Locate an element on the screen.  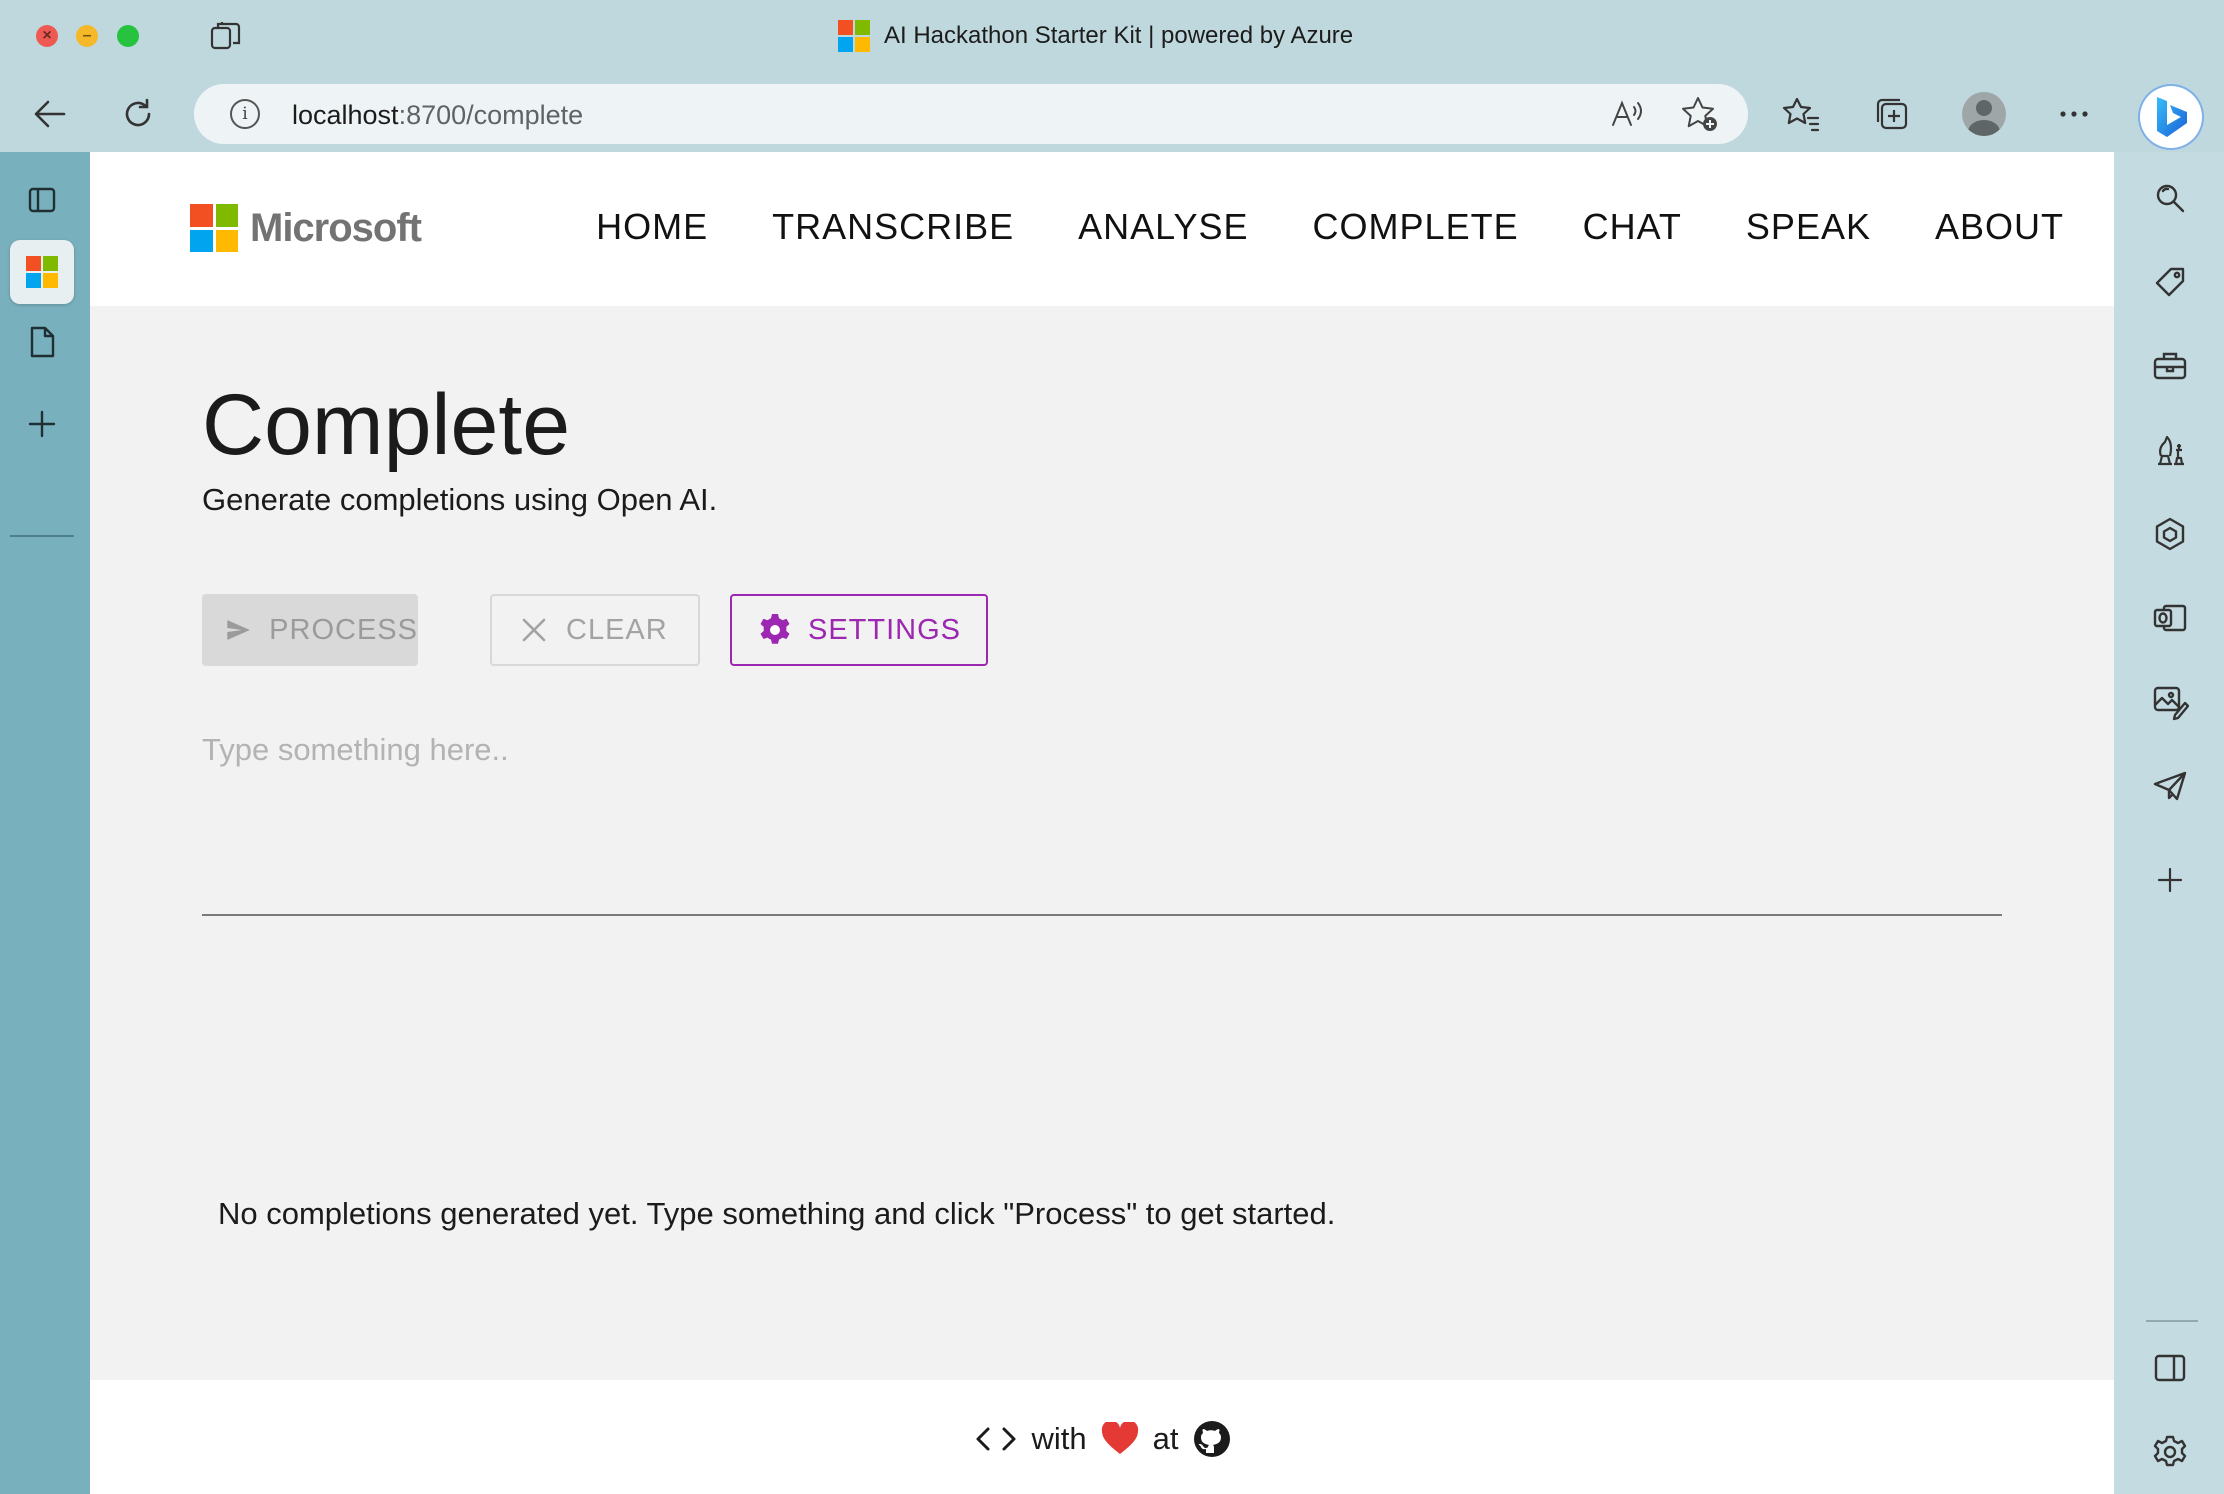
favicon-icon is located at coordinates (854, 36).